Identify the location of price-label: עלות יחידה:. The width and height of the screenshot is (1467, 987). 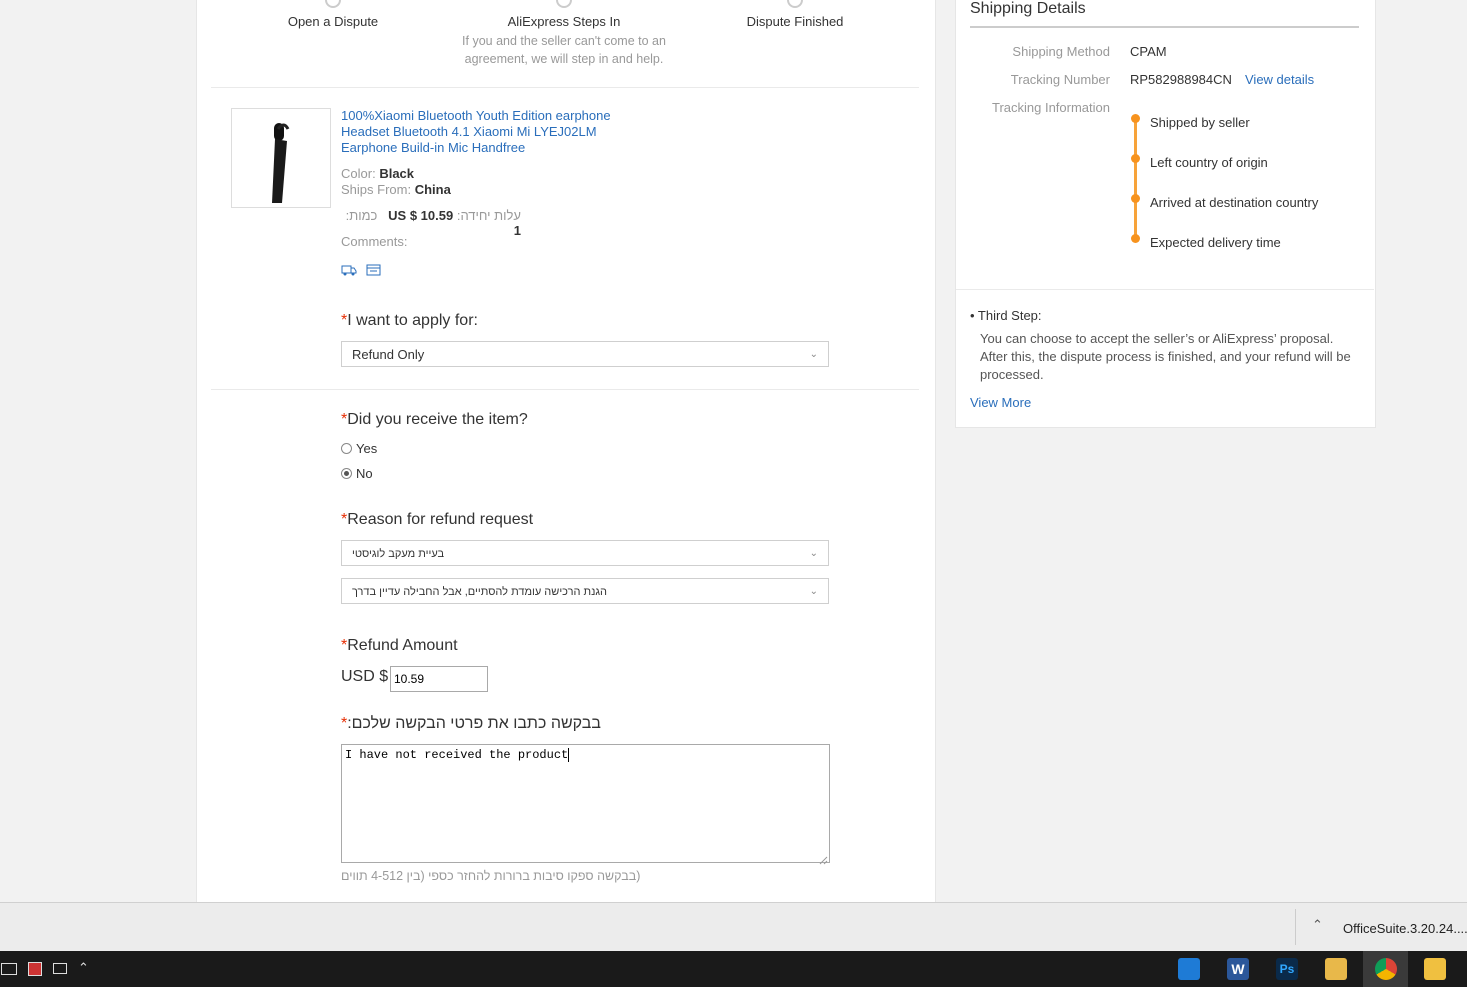
(488, 215).